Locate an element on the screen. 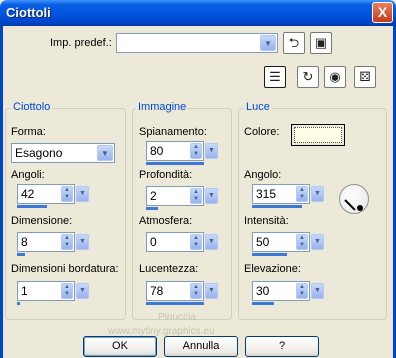 This screenshot has height=358, width=396. watermark-line1: Pinuccia is located at coordinates (177, 317).